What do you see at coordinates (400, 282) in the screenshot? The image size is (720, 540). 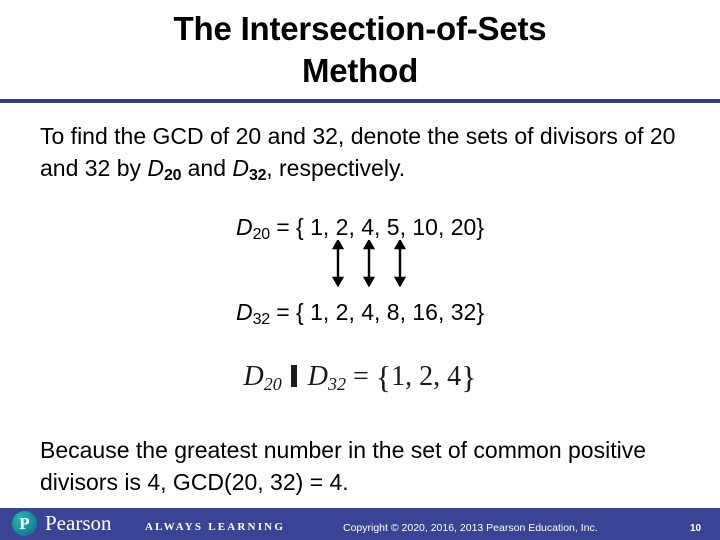 I see `double-arrow-icon-3-head-down` at bounding box center [400, 282].